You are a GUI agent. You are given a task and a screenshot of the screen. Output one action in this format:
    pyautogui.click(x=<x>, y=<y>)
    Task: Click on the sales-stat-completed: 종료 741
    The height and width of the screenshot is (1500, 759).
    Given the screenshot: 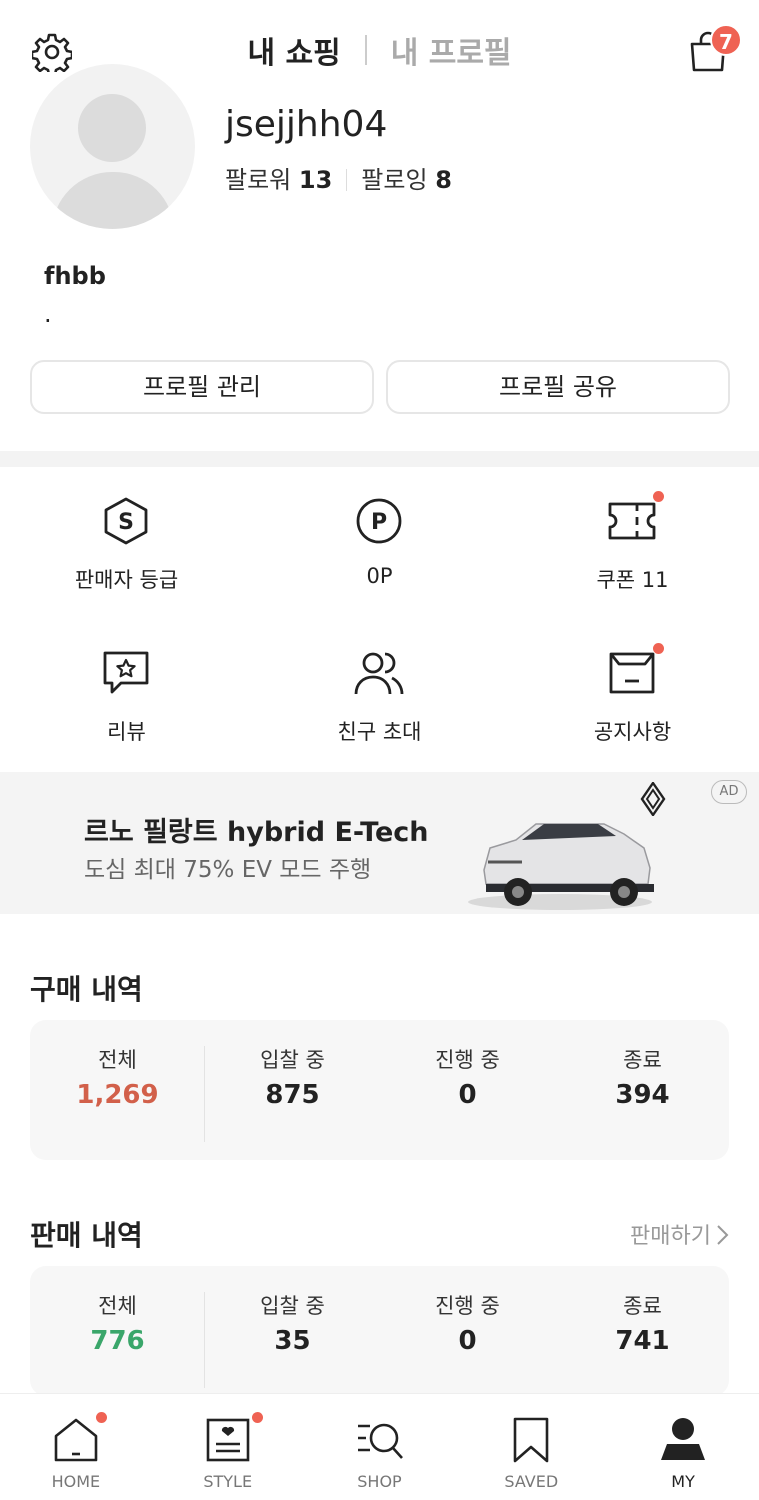 What is the action you would take?
    pyautogui.click(x=642, y=1323)
    